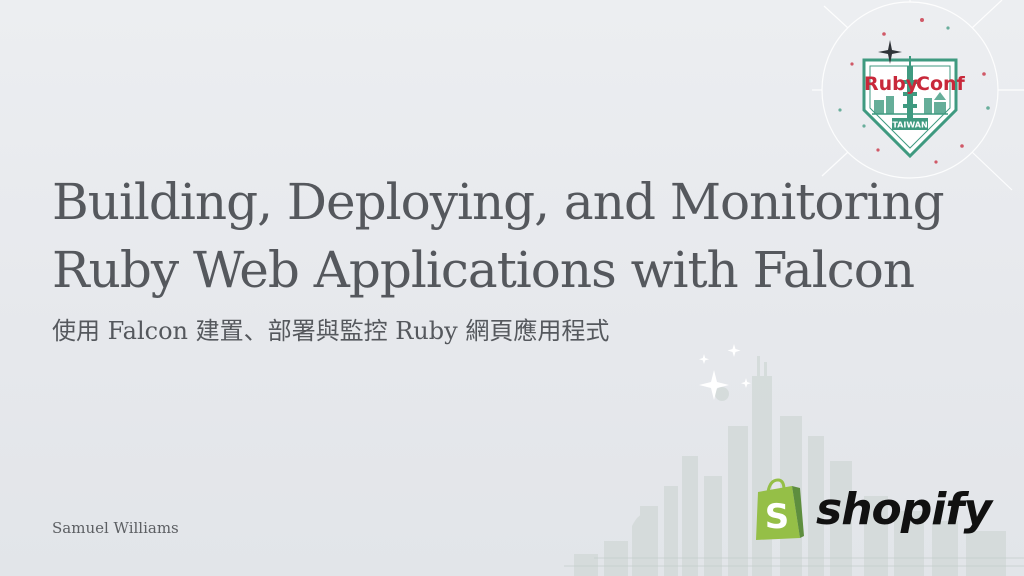  Describe the element at coordinates (115, 528) in the screenshot. I see `author-name: Samuel Williams` at that location.